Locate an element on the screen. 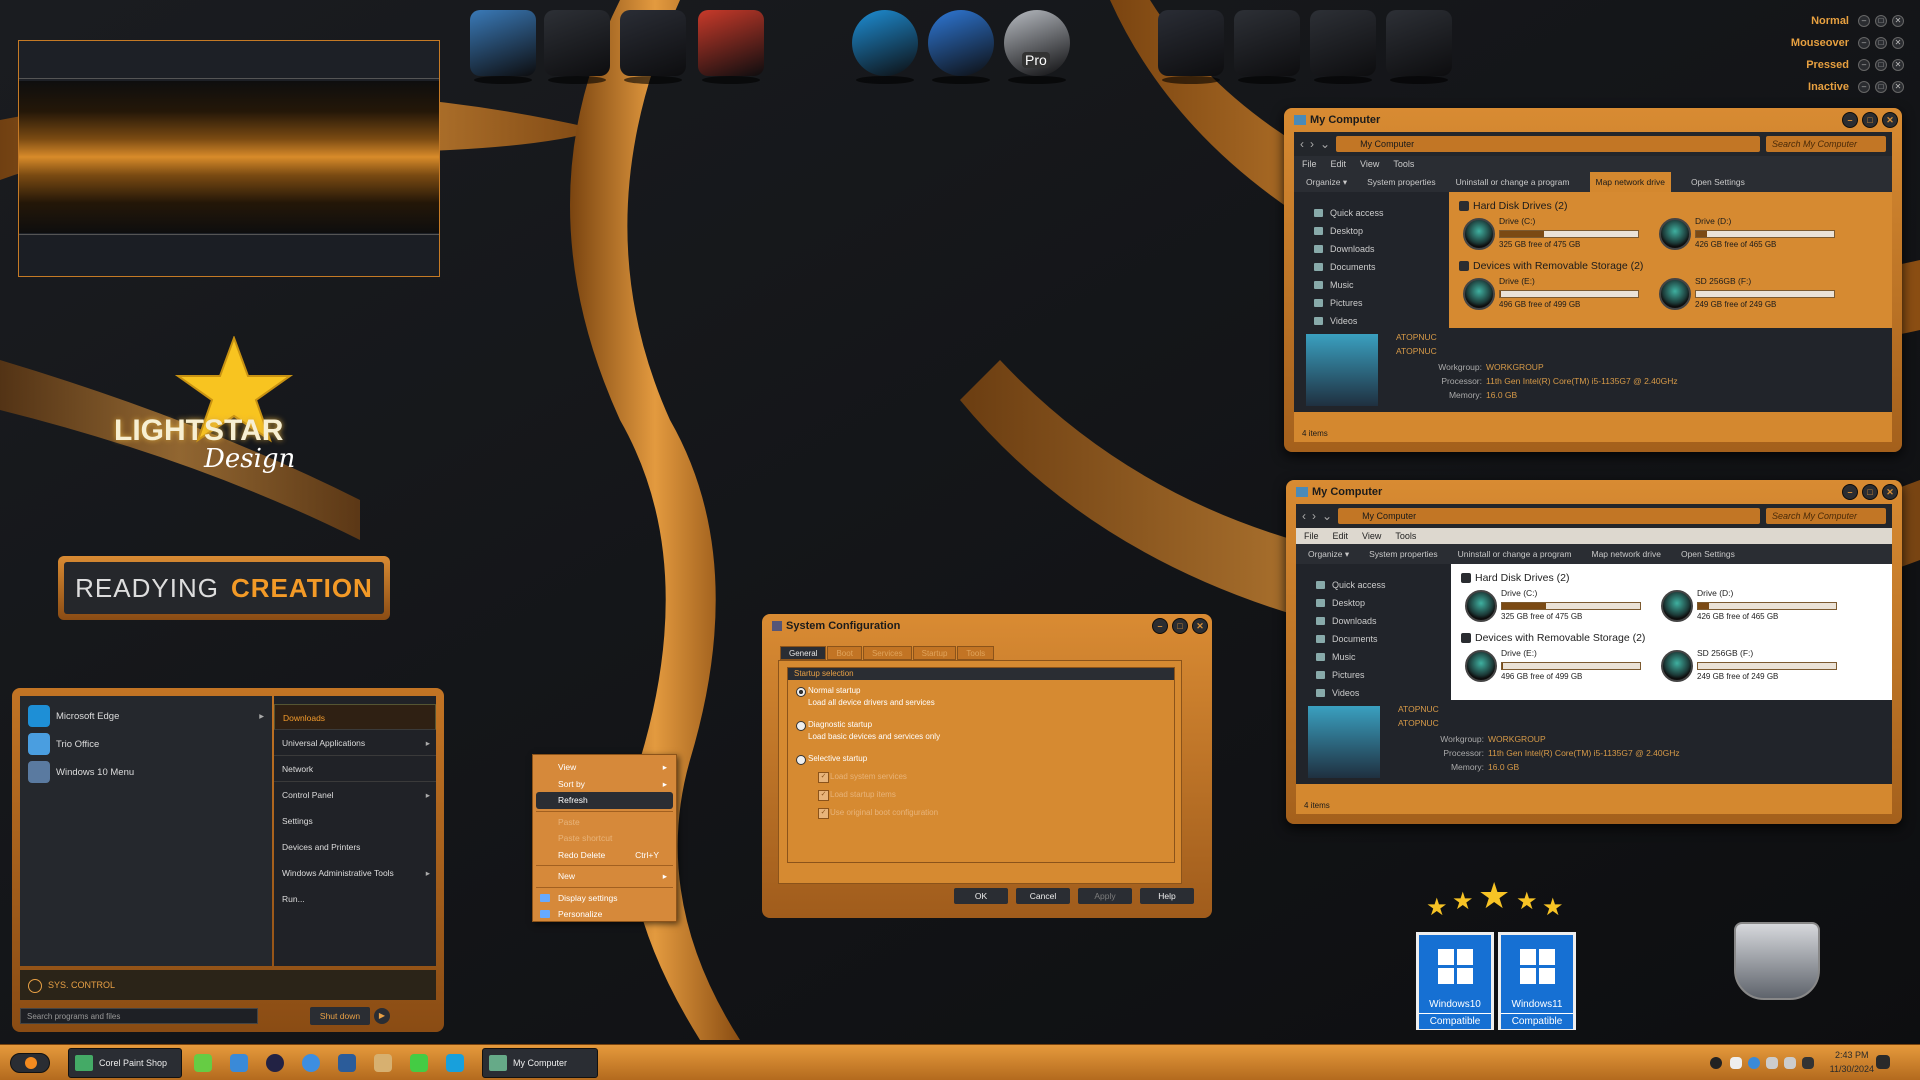  start-app-windows-10-menu: Windows 10 Menu is located at coordinates (146, 772).